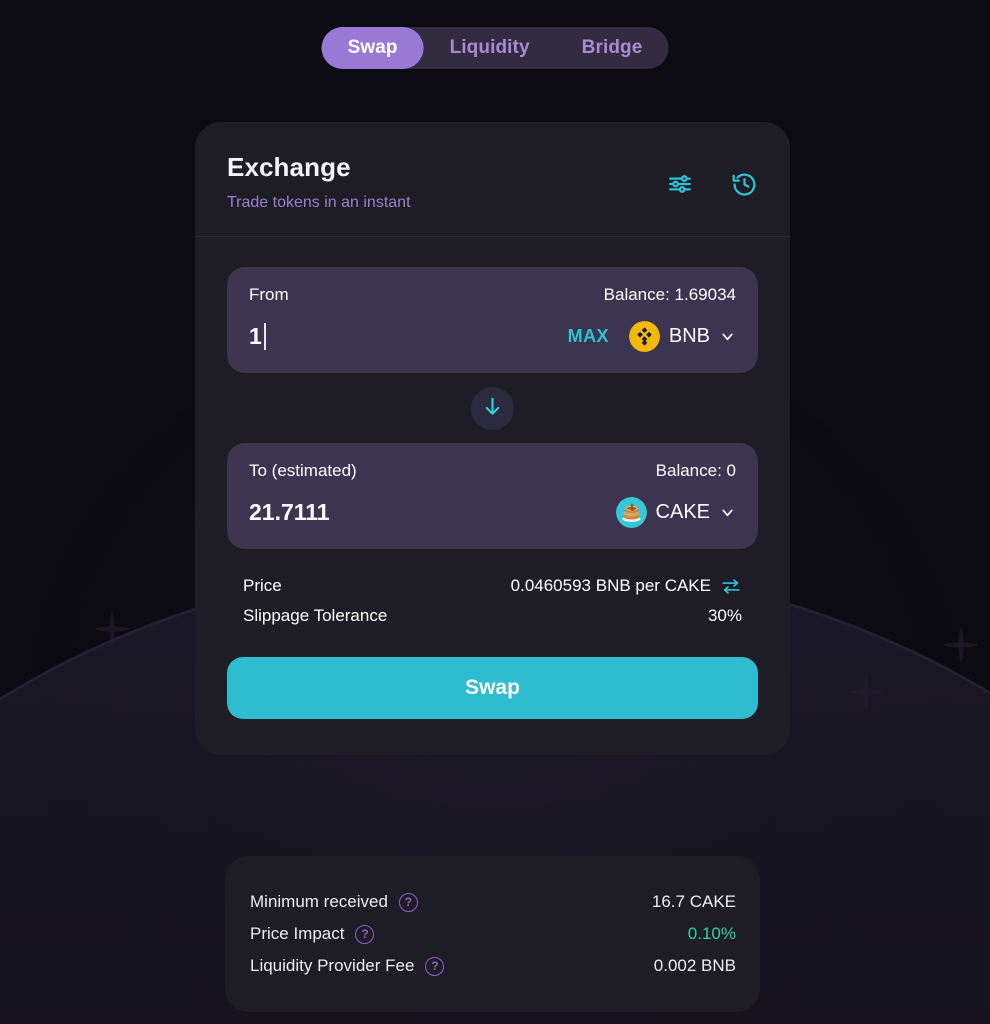 This screenshot has width=990, height=1024. I want to click on slippage-label: Slippage Tolerance, so click(315, 615).